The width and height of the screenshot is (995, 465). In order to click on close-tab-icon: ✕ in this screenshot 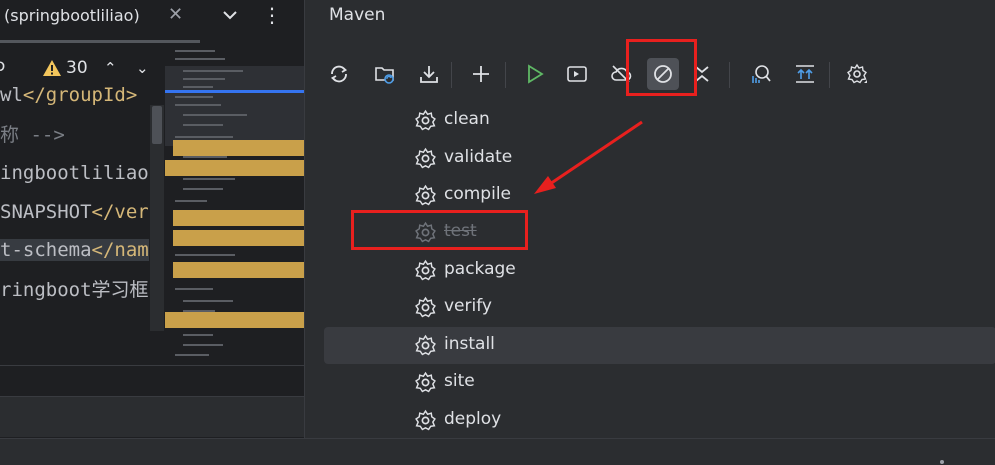, I will do `click(175, 14)`.